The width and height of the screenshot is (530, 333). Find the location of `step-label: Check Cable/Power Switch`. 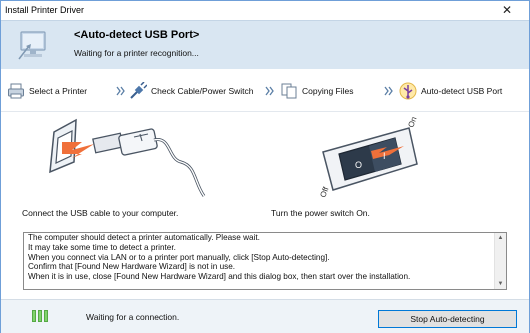

step-label: Check Cable/Power Switch is located at coordinates (202, 91).